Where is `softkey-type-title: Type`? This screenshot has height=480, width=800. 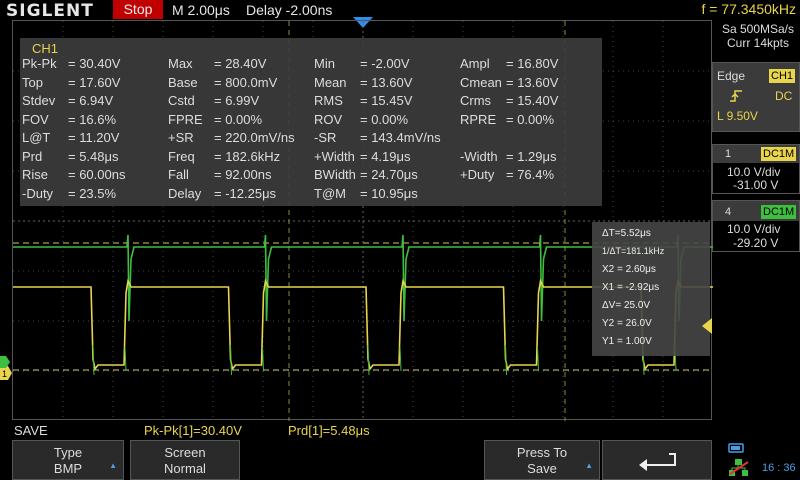
softkey-type-title: Type is located at coordinates (68, 452).